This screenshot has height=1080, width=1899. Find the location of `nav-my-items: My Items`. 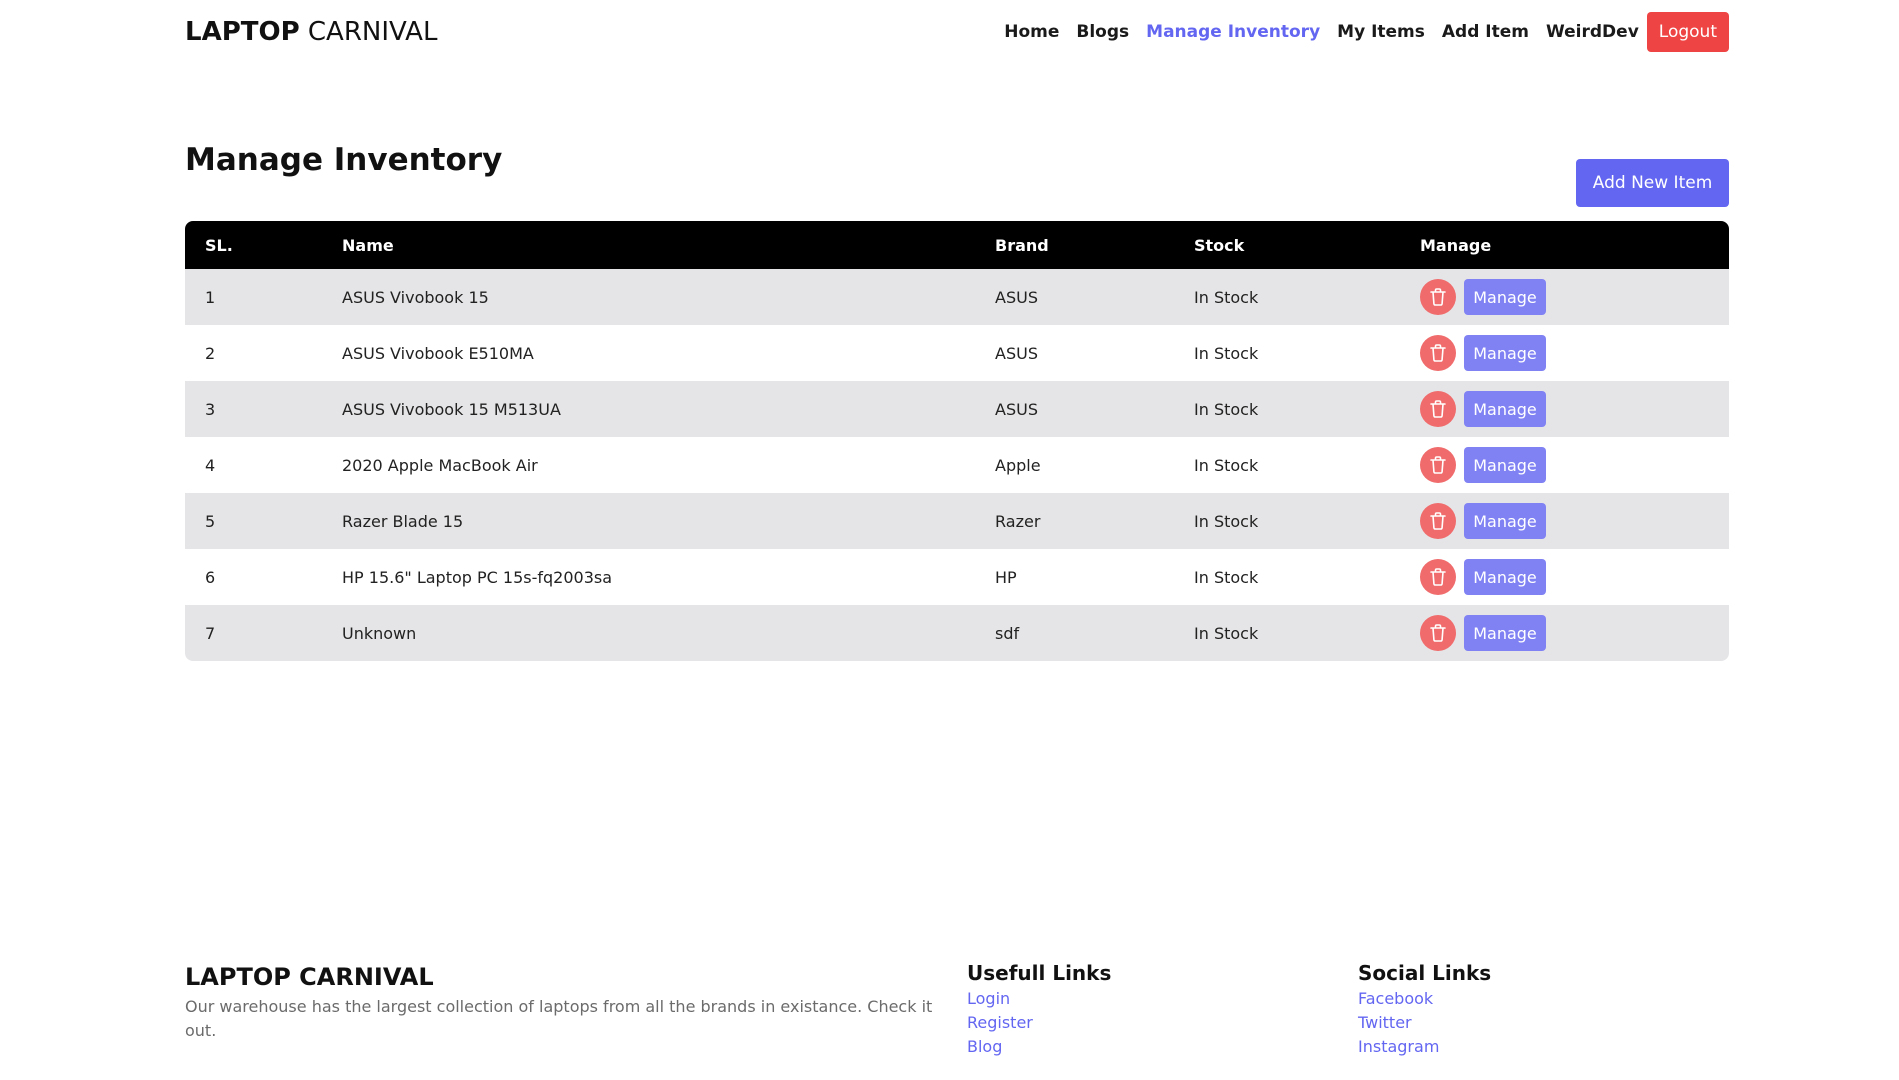

nav-my-items: My Items is located at coordinates (1381, 32).